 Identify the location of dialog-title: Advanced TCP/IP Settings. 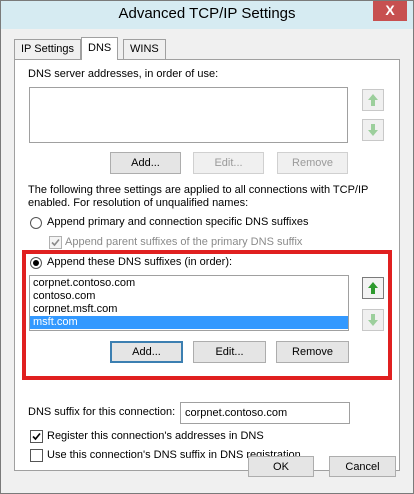
(207, 13).